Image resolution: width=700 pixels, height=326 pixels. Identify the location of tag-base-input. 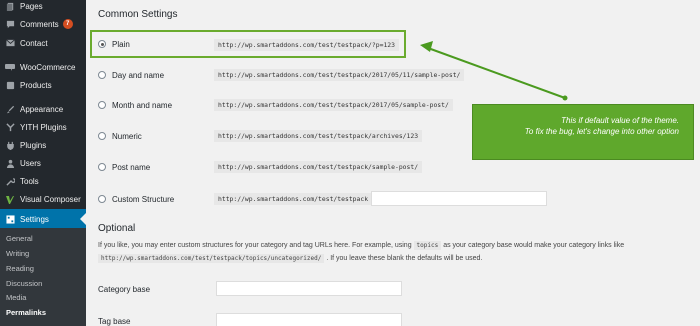
(309, 319).